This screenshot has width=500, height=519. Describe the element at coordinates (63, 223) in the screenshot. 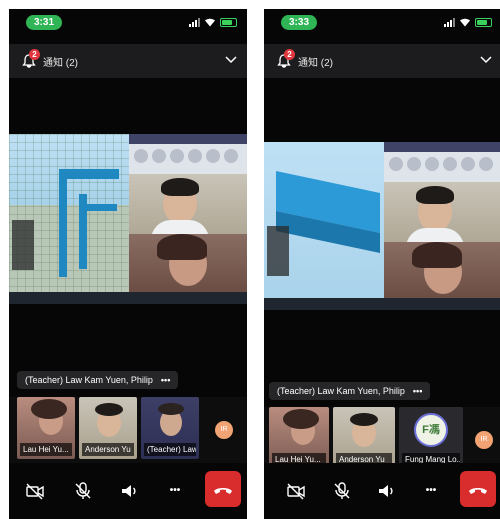

I see `minecraft-wall` at that location.